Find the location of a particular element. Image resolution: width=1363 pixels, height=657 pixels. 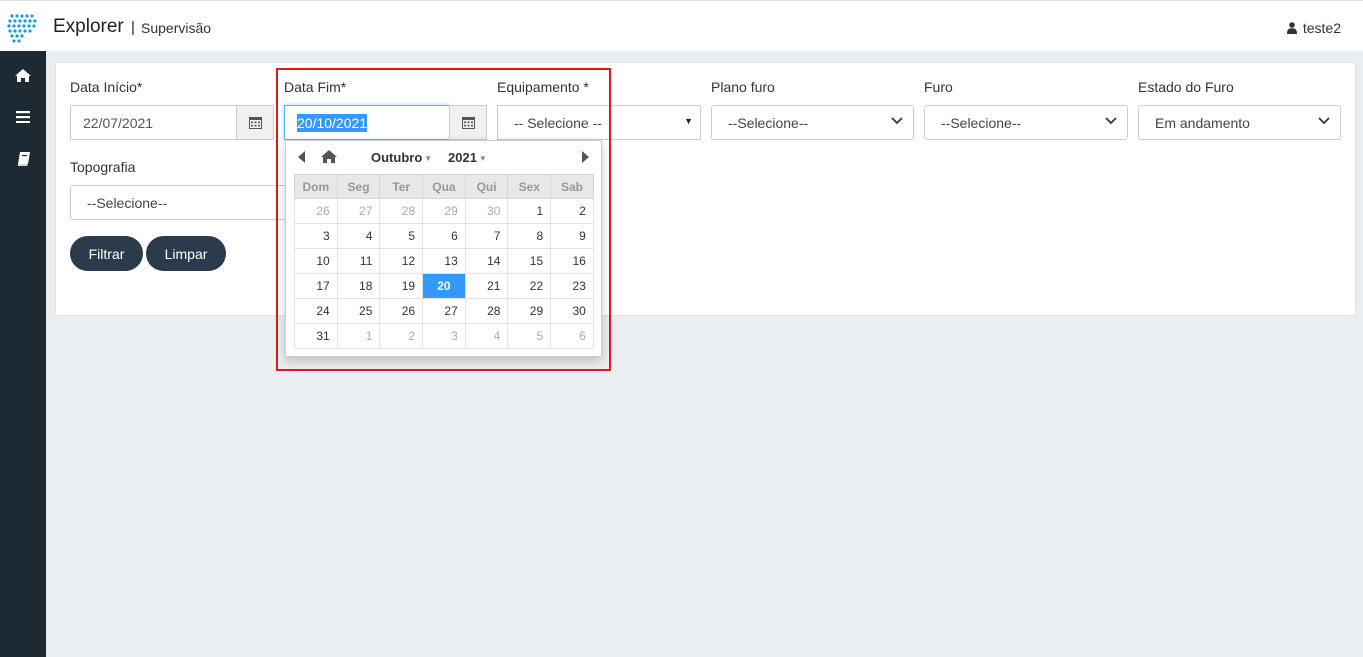

limpar-button: Limpar is located at coordinates (186, 253).